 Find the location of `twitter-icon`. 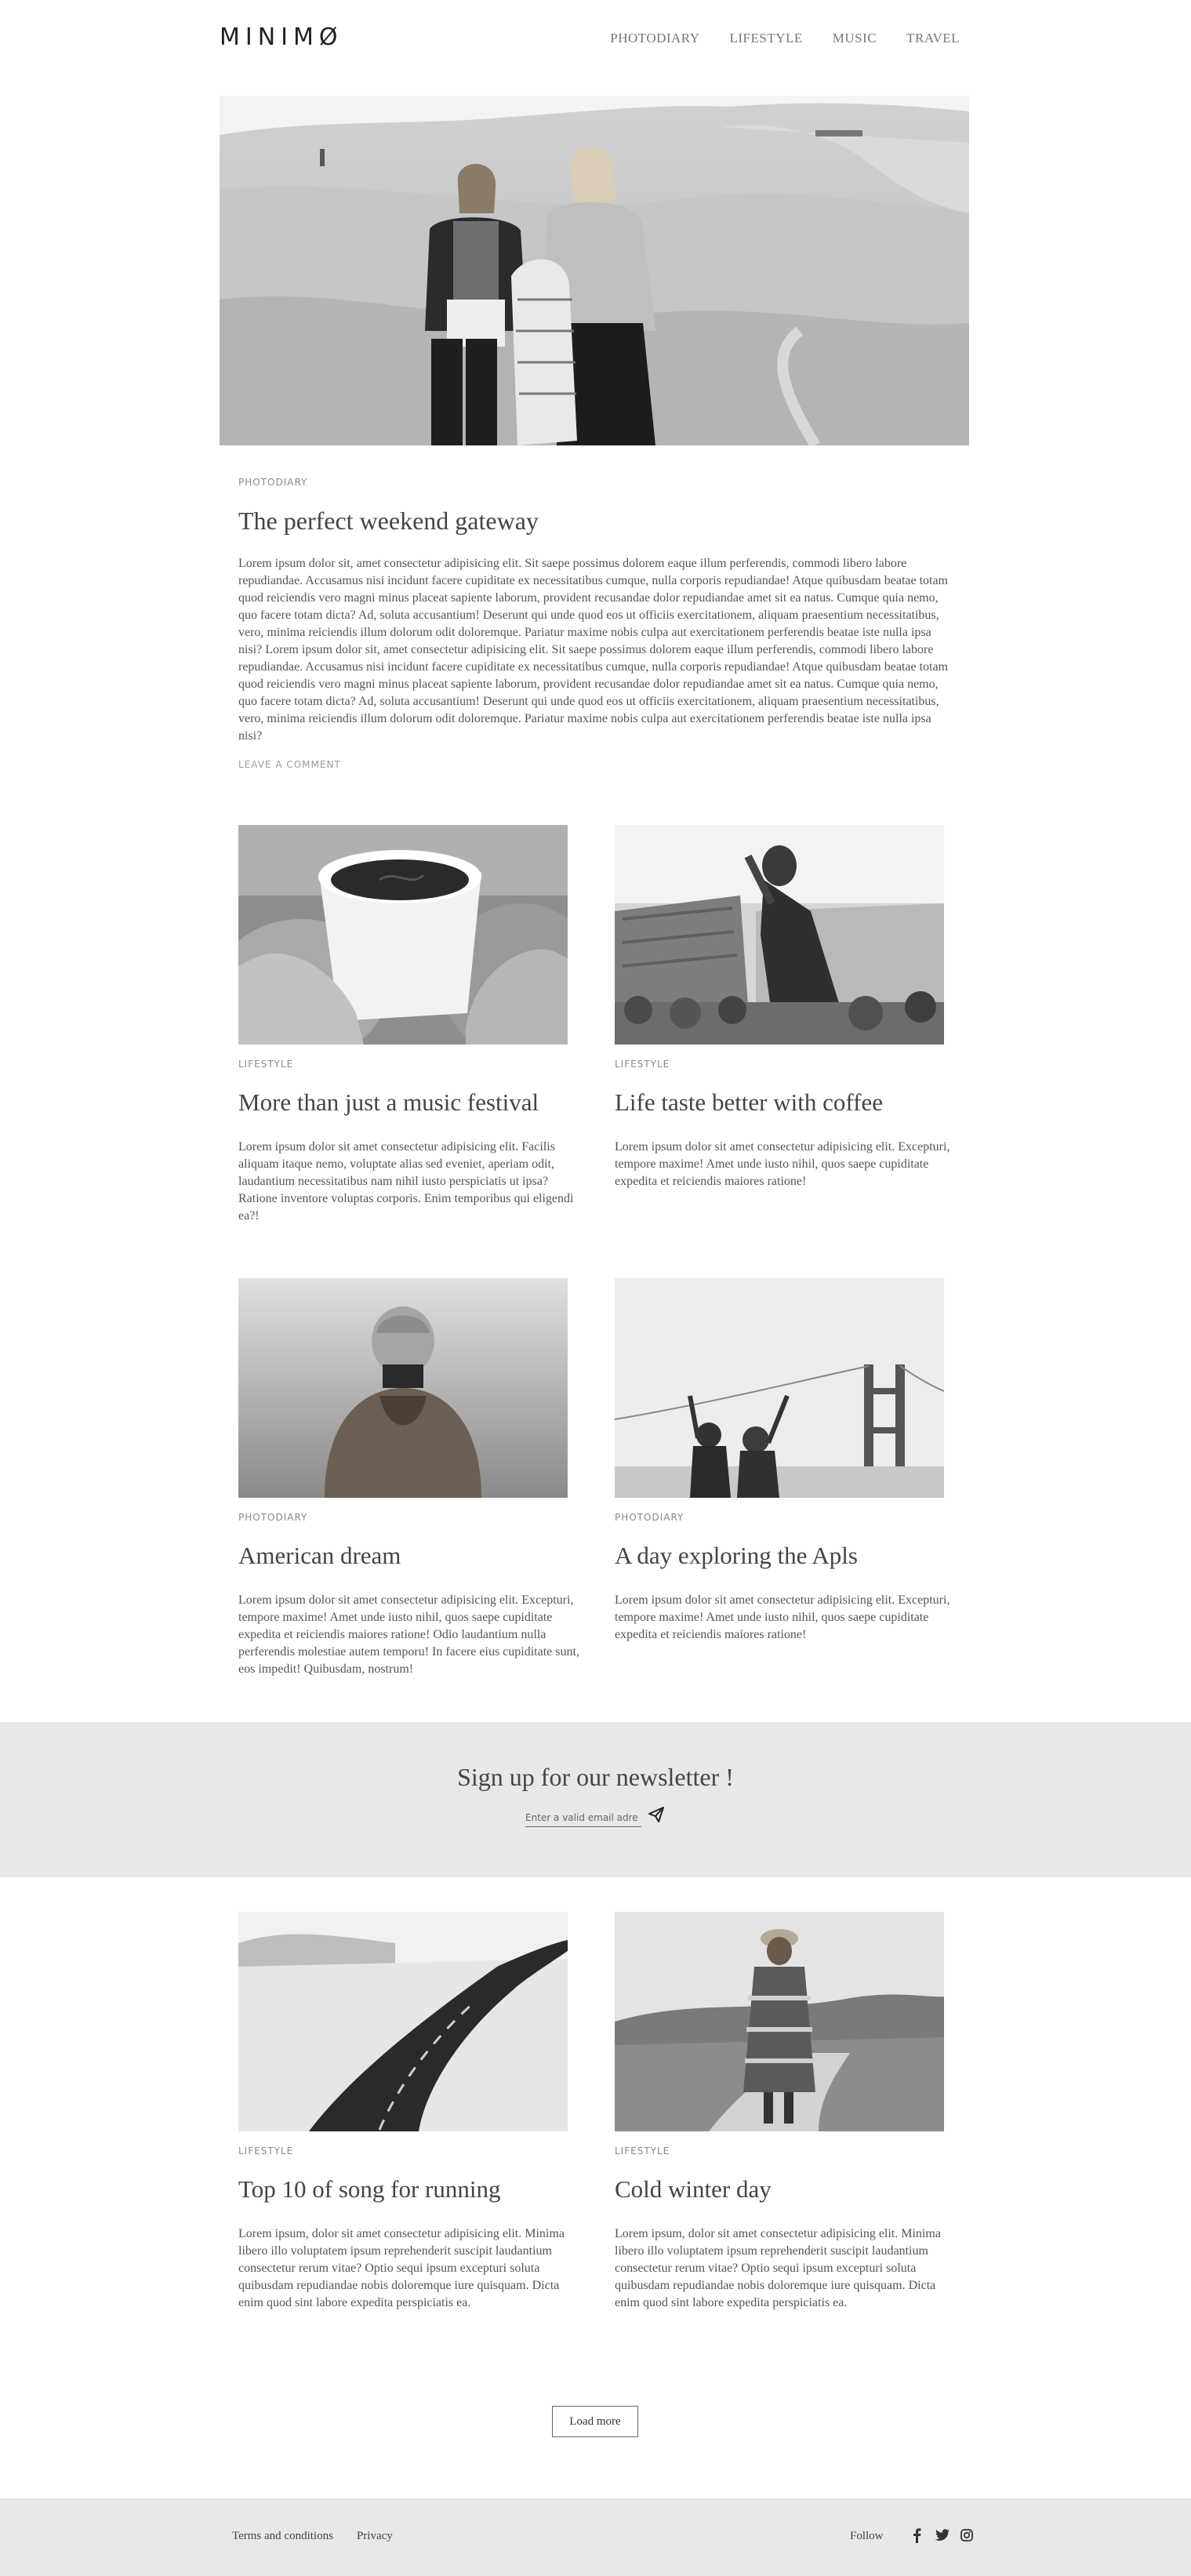

twitter-icon is located at coordinates (943, 2535).